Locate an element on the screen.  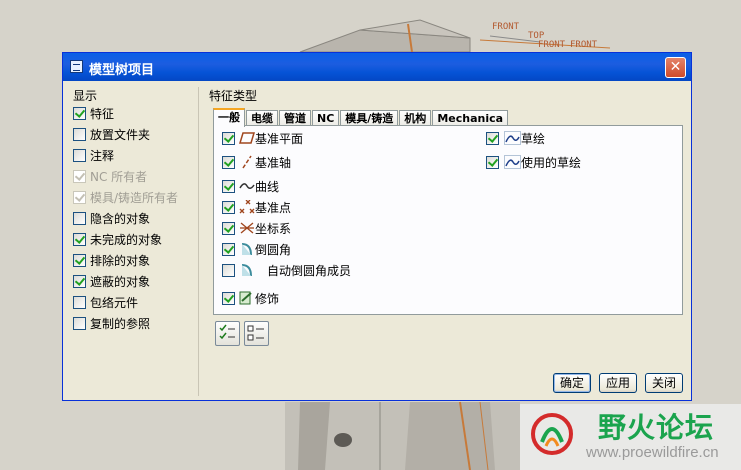
auto-round-member-icon is located at coordinates (246, 270).